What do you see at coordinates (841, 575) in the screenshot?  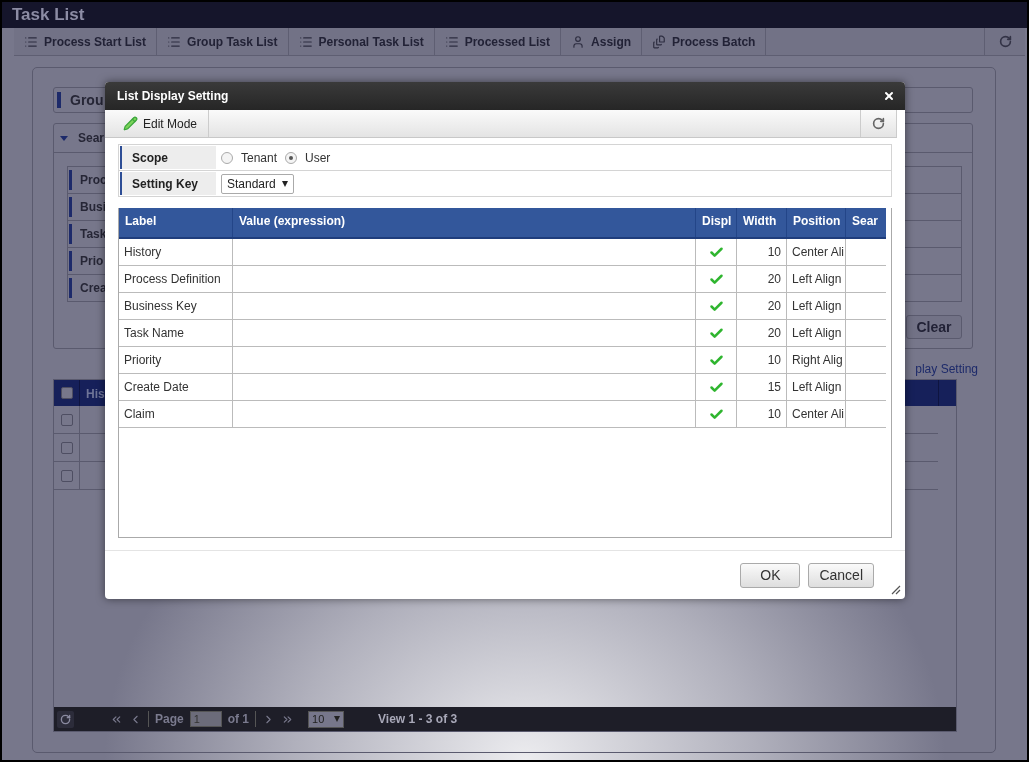 I see `dialog-button: Cancel` at bounding box center [841, 575].